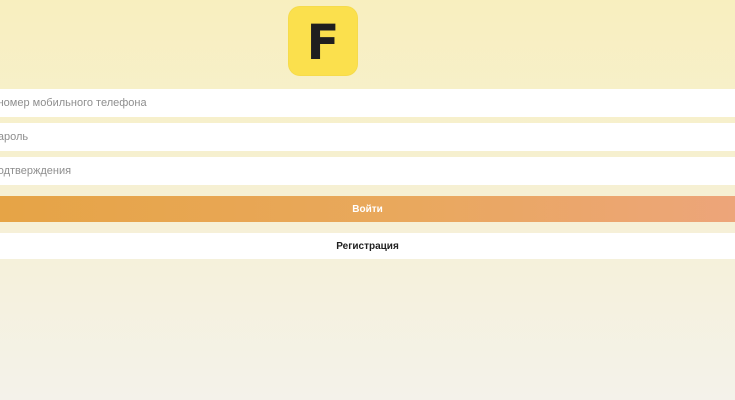  I want to click on login-button: Войти, so click(367, 209).